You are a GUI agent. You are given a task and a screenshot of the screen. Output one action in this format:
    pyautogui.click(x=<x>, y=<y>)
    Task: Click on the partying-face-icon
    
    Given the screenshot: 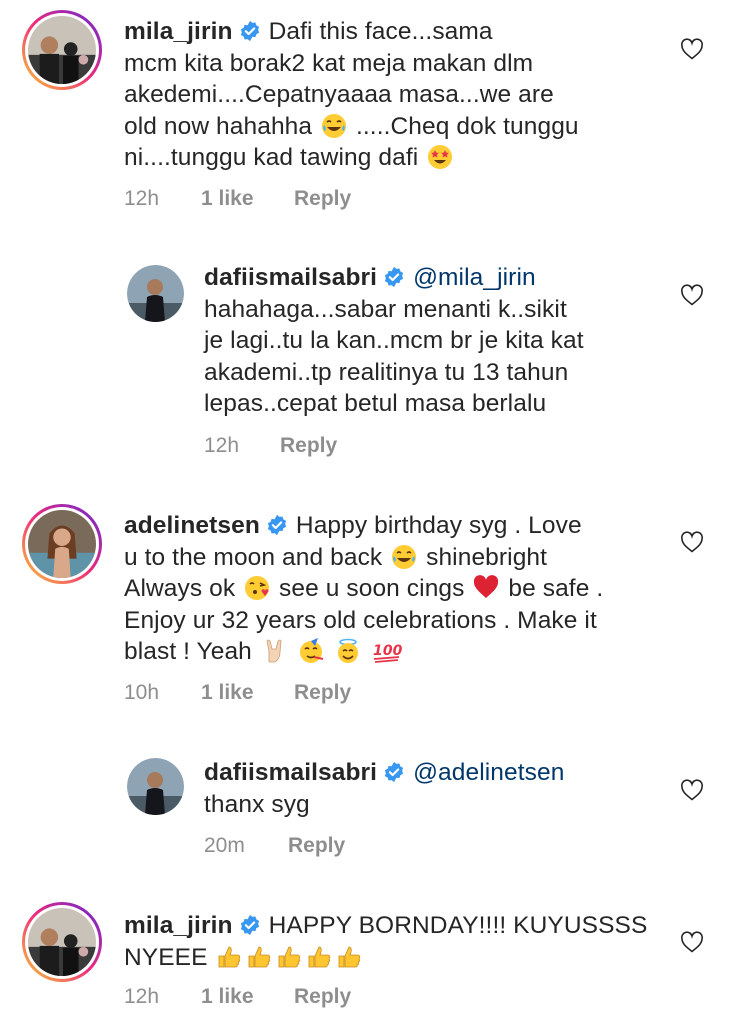 What is the action you would take?
    pyautogui.click(x=311, y=650)
    